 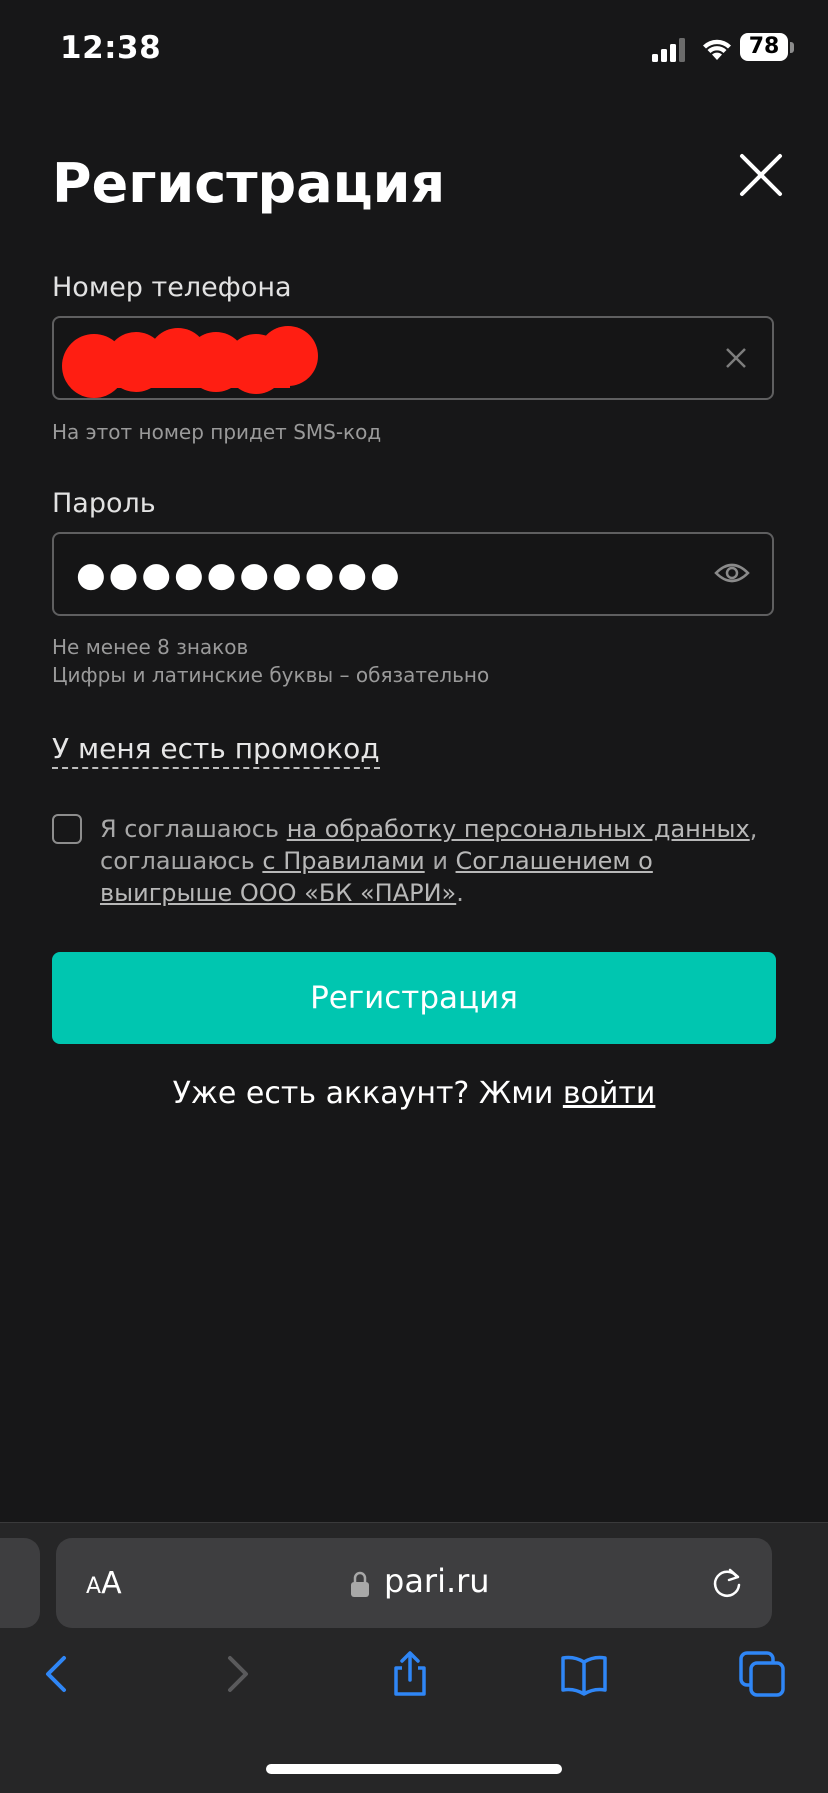 I want to click on phone-label: Номер телефона, so click(x=172, y=287).